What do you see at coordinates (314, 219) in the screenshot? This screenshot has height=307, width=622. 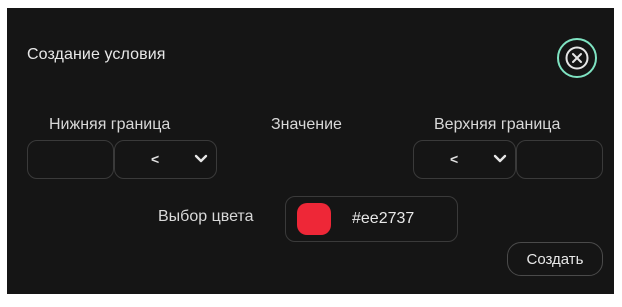 I see `color-swatch` at bounding box center [314, 219].